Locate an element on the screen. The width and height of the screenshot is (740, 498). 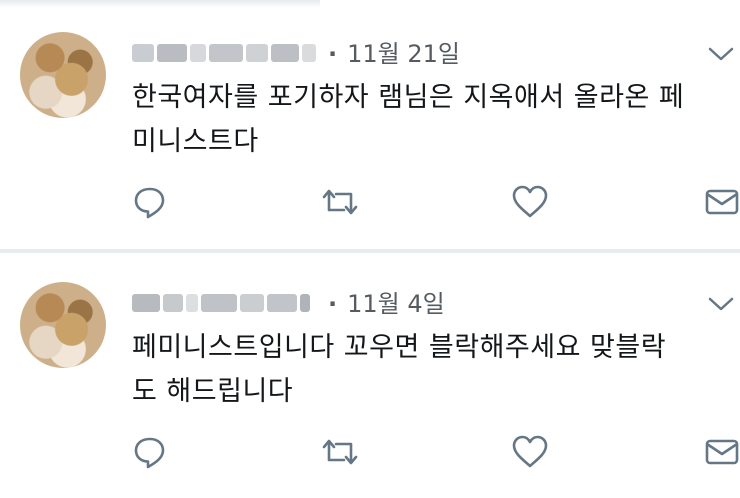
tweet-text-line: 미니스트다 is located at coordinates (195, 141).